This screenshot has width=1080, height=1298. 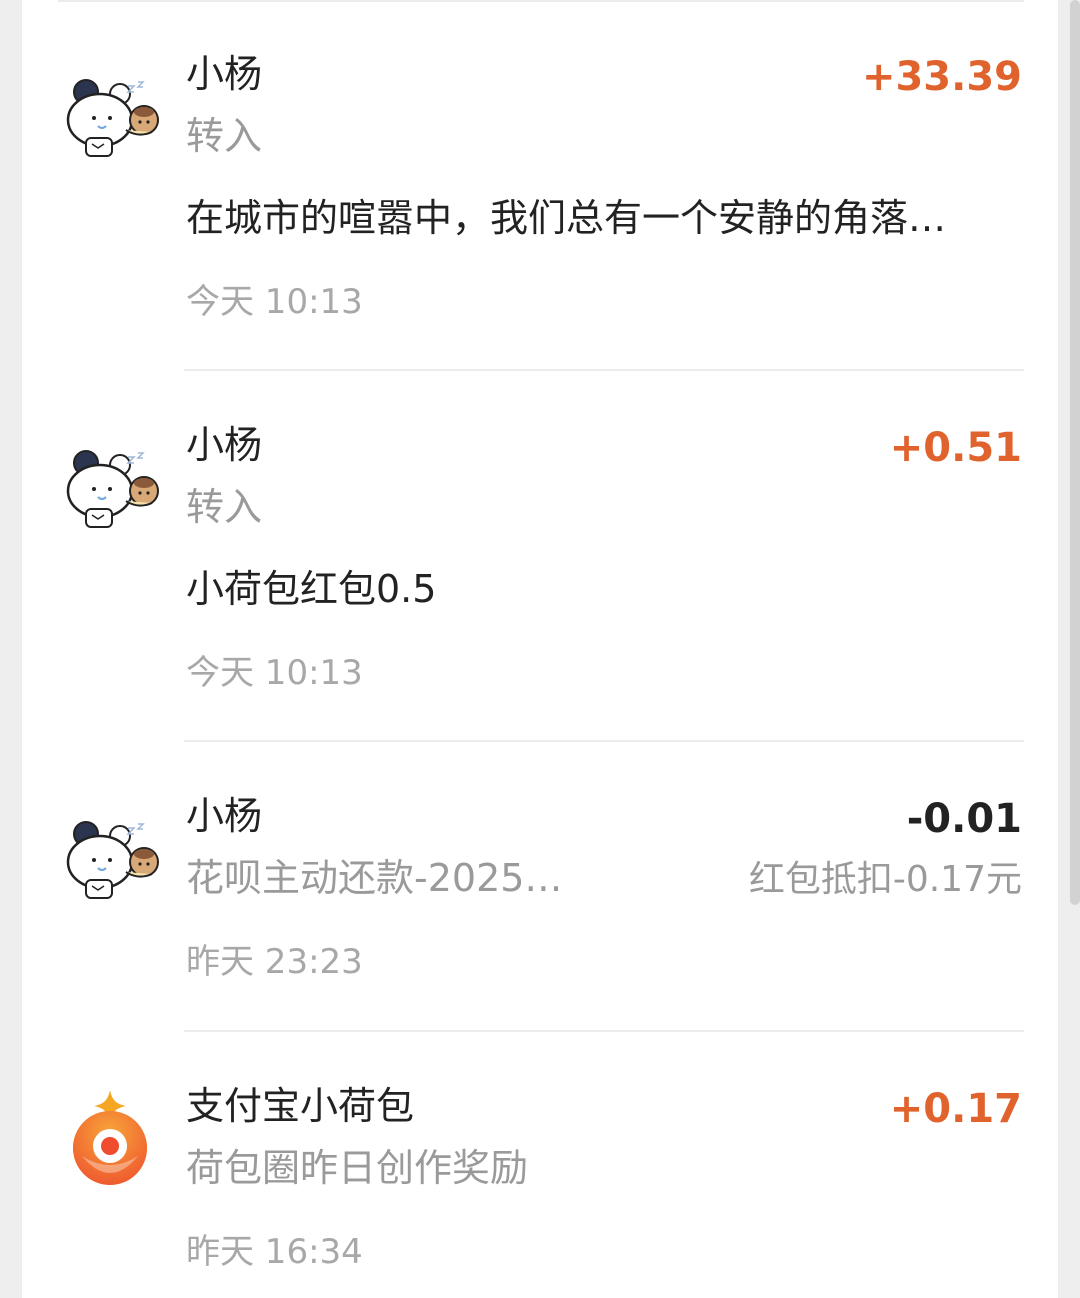 I want to click on transaction-amount: -0.01, so click(x=964, y=819).